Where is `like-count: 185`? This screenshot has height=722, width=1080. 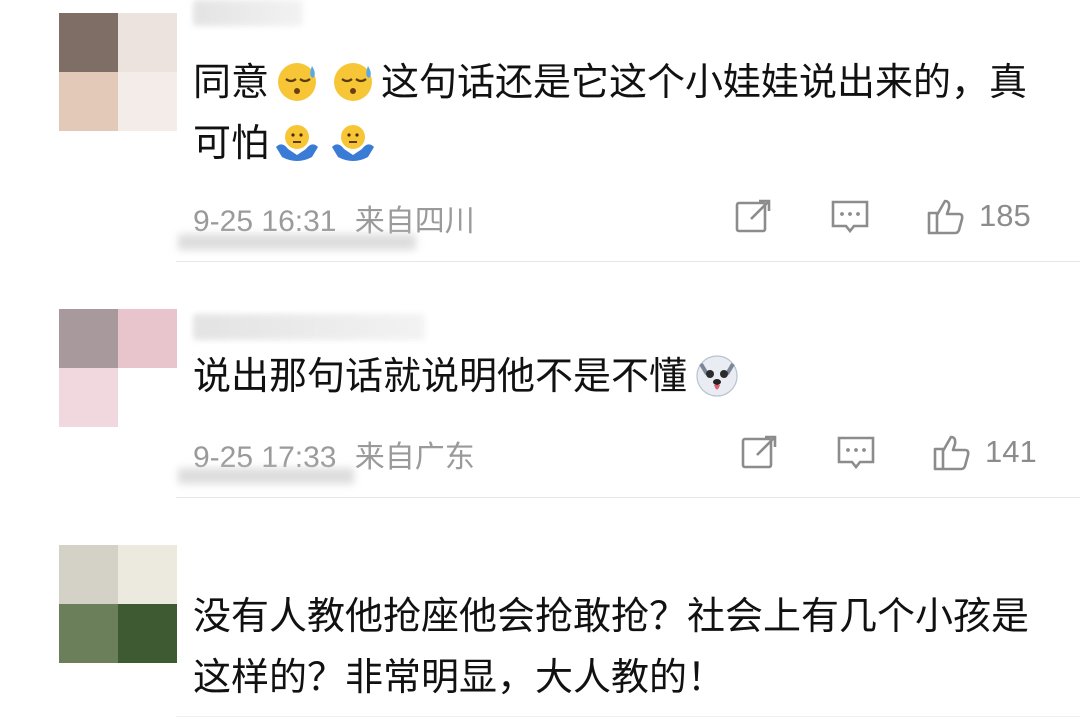
like-count: 185 is located at coordinates (1005, 215).